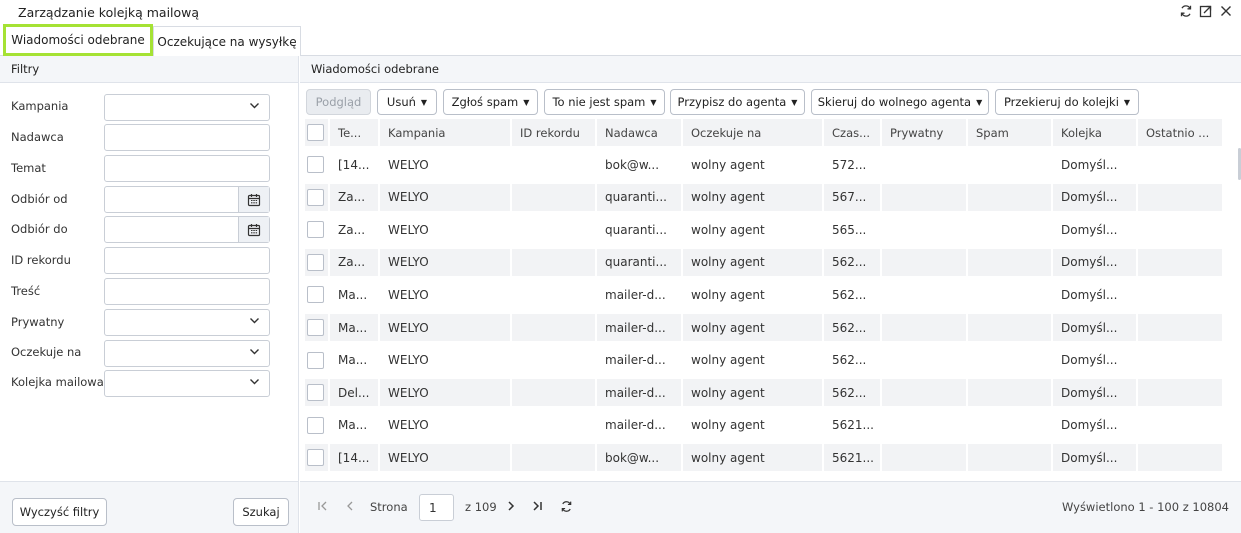 The height and width of the screenshot is (533, 1241). I want to click on tab-pending: Oczekujące na wysyłkę, so click(227, 41).